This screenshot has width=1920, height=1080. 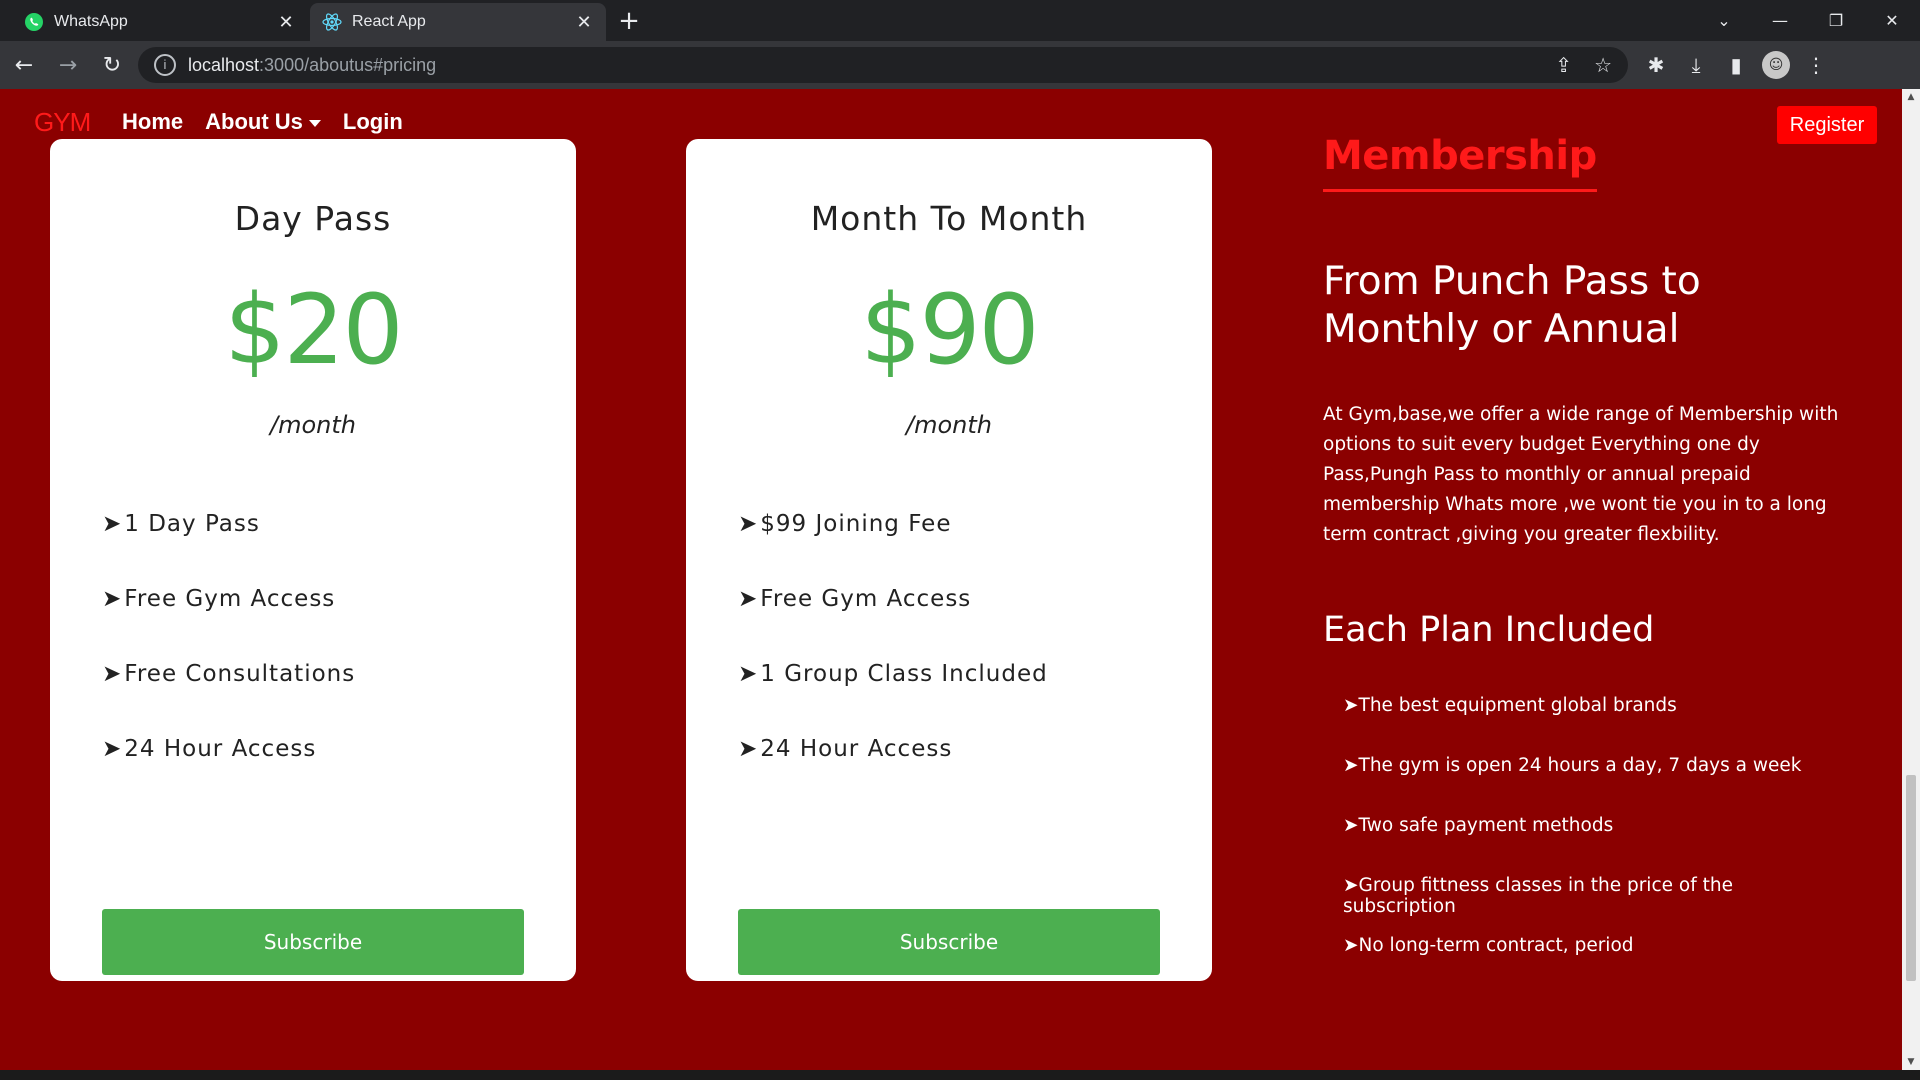 What do you see at coordinates (112, 65) in the screenshot?
I see `reload-icon: ↻` at bounding box center [112, 65].